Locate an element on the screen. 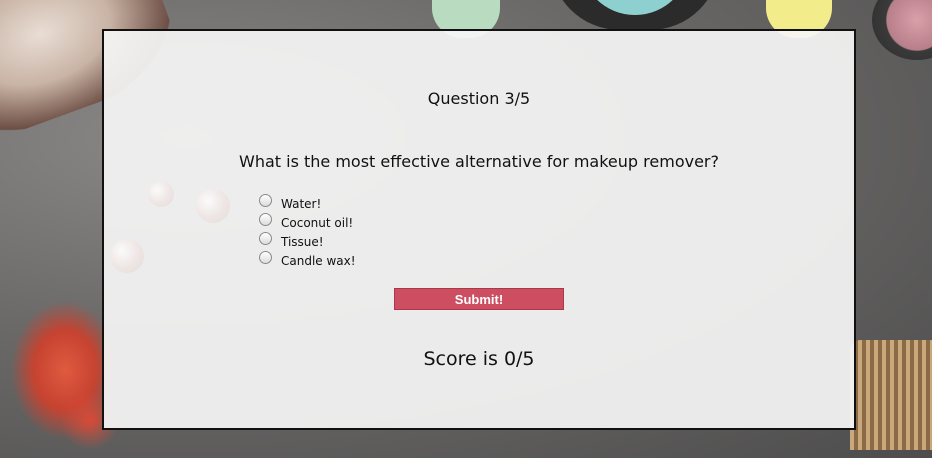 The height and width of the screenshot is (458, 932). question-counter: Question 3/5 is located at coordinates (479, 98).